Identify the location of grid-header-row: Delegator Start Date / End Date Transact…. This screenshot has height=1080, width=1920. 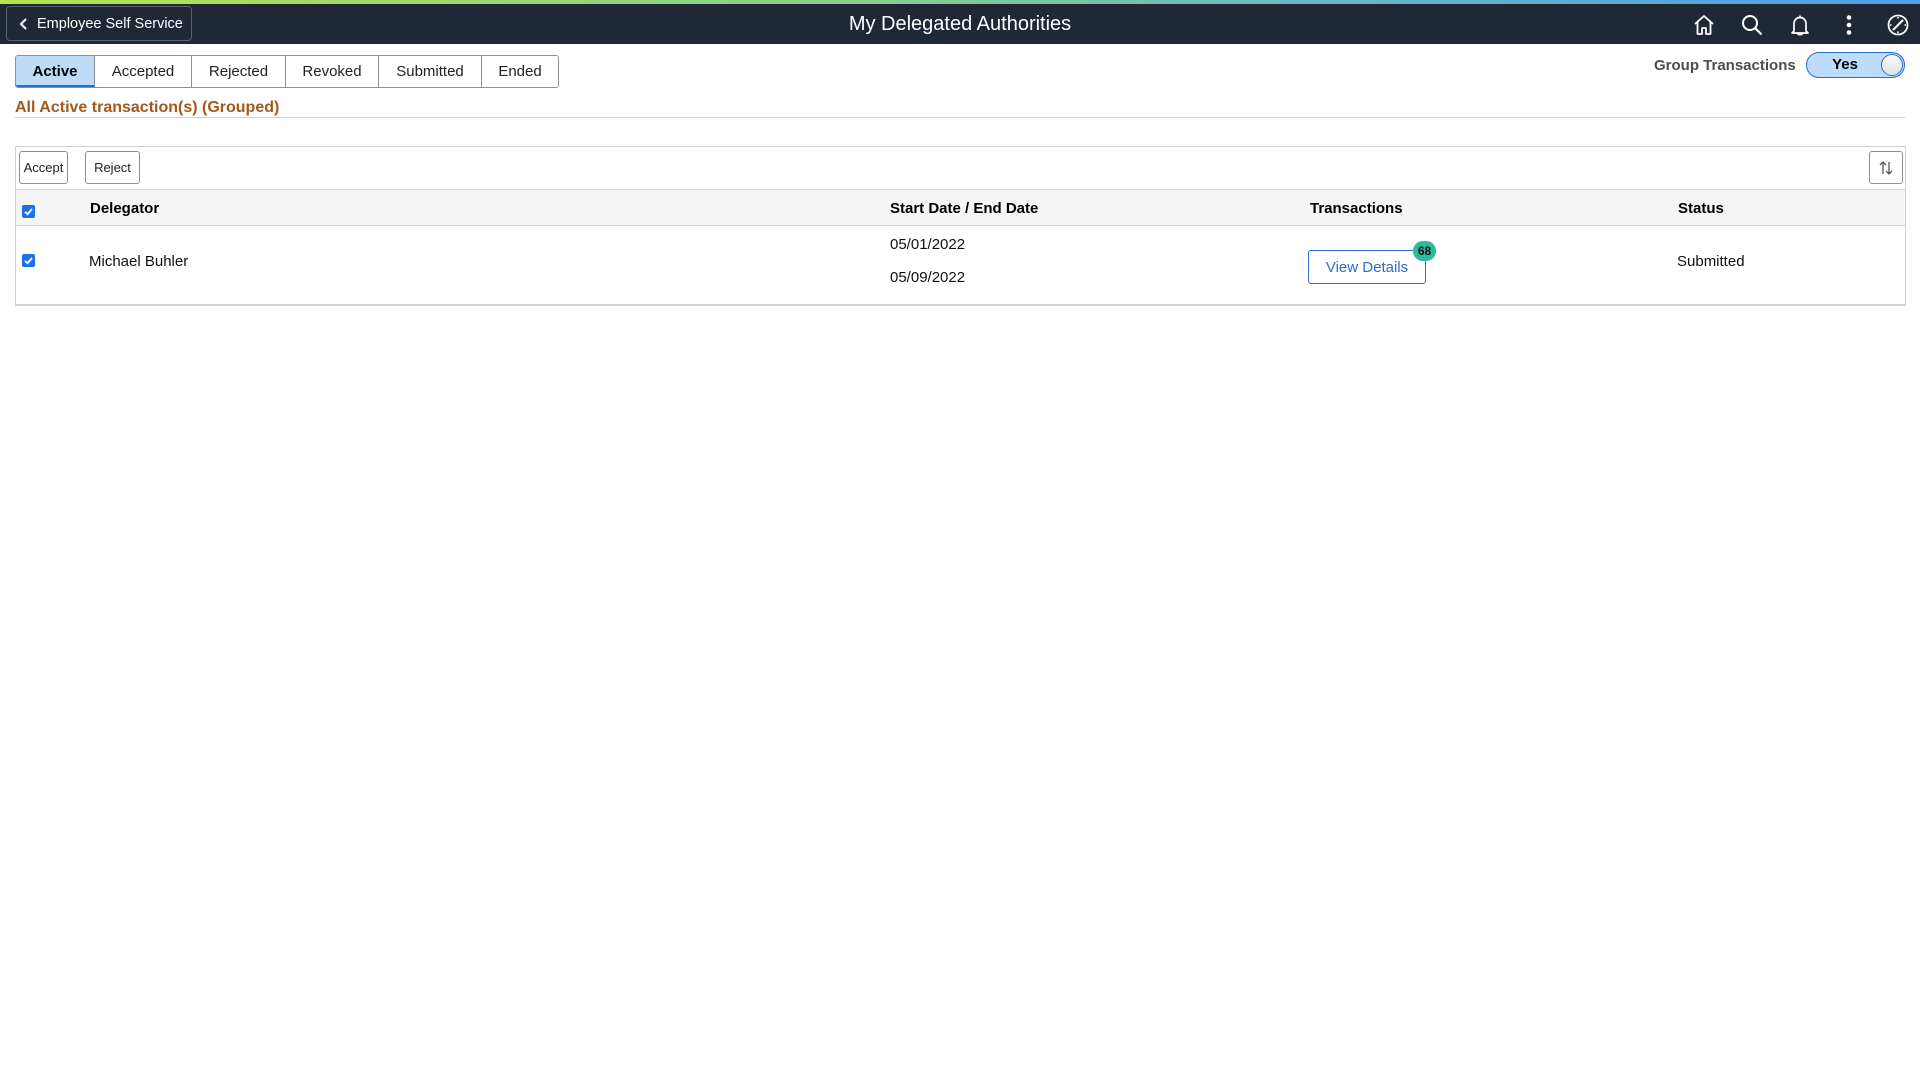
(960, 207).